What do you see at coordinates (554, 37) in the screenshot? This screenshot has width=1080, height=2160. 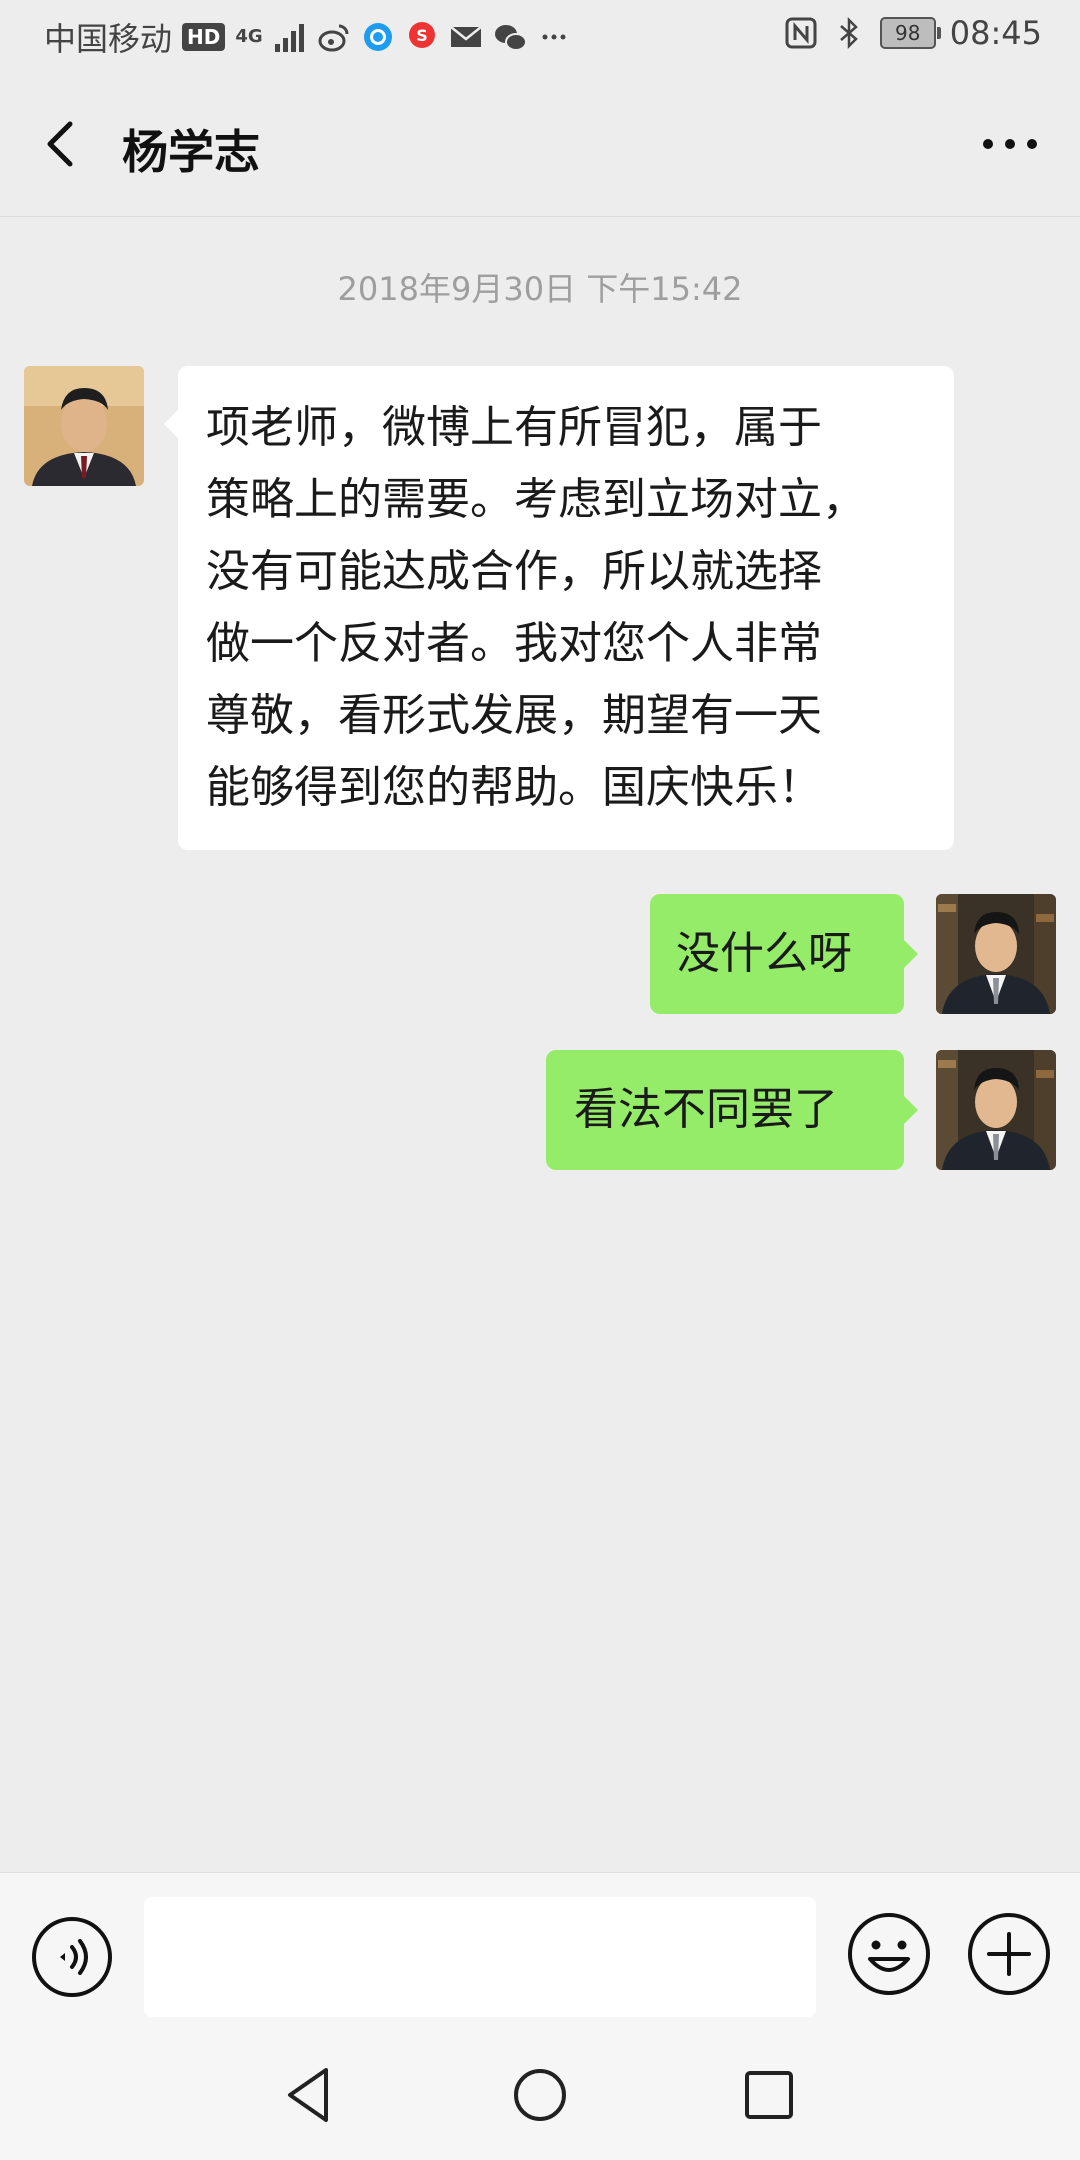 I see `more-dots-icon` at bounding box center [554, 37].